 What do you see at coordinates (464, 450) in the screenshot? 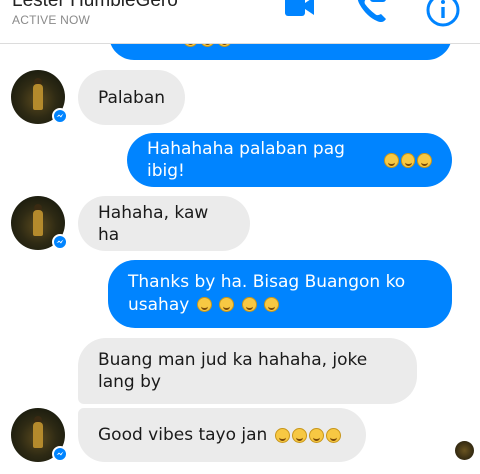
I see `seen-indicator-avatar` at bounding box center [464, 450].